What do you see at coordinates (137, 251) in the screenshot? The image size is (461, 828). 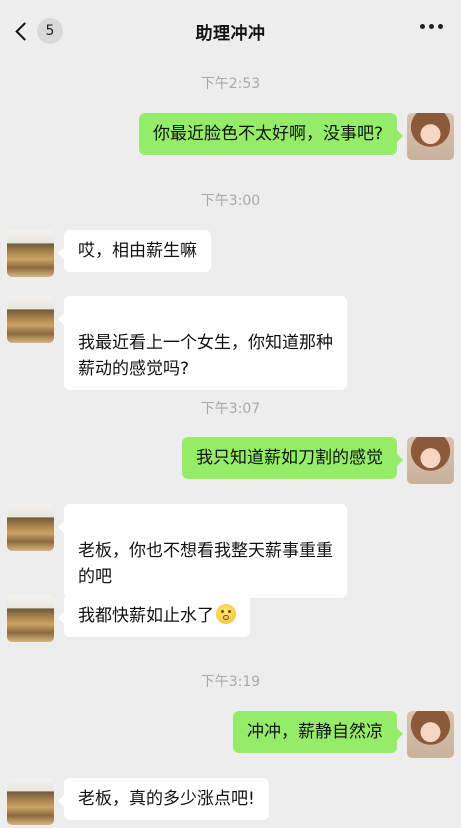 I see `message-text: 哎，相由薪生嘛` at bounding box center [137, 251].